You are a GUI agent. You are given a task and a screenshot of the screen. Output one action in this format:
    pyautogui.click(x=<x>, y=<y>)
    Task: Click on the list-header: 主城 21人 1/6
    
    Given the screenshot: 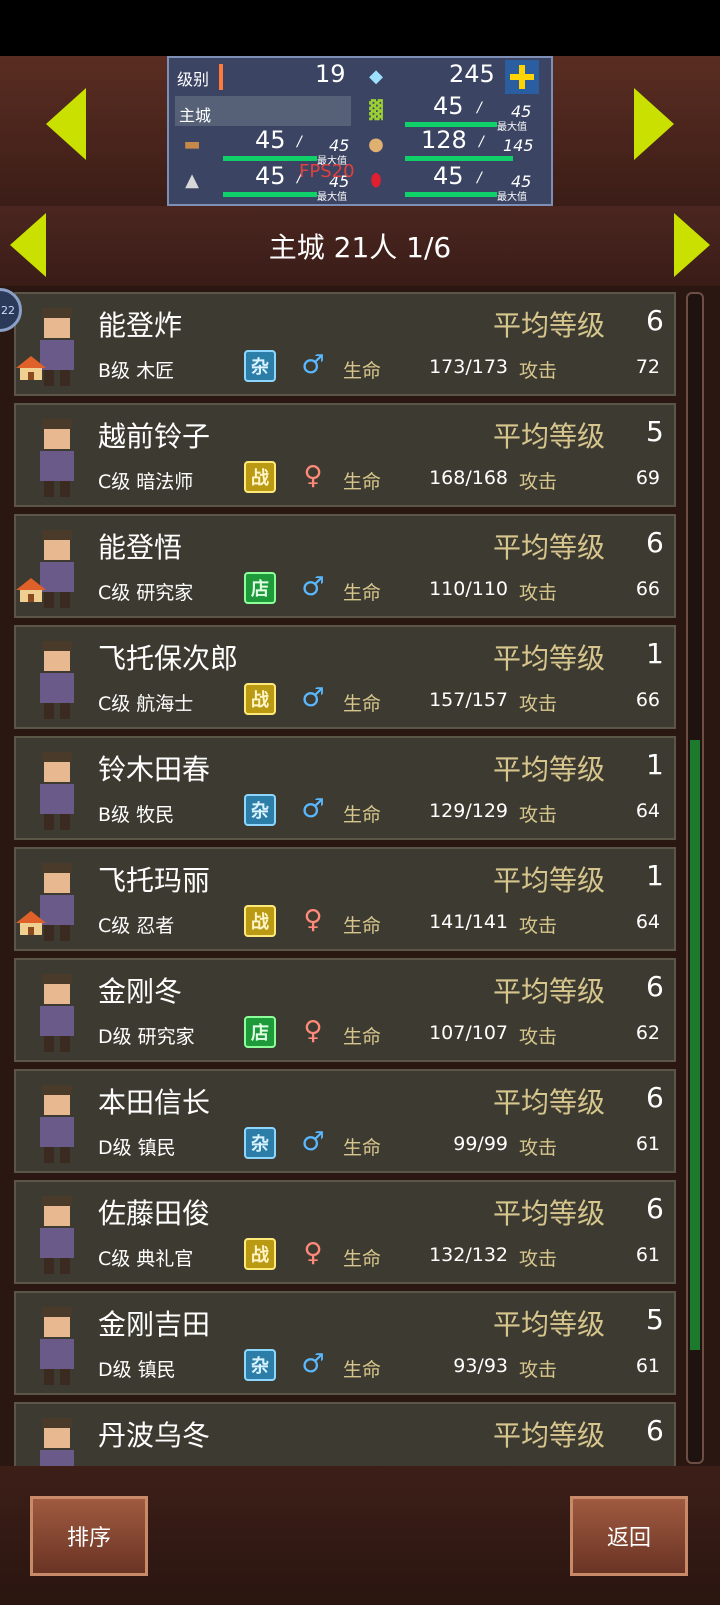 What is the action you would take?
    pyautogui.click(x=360, y=246)
    